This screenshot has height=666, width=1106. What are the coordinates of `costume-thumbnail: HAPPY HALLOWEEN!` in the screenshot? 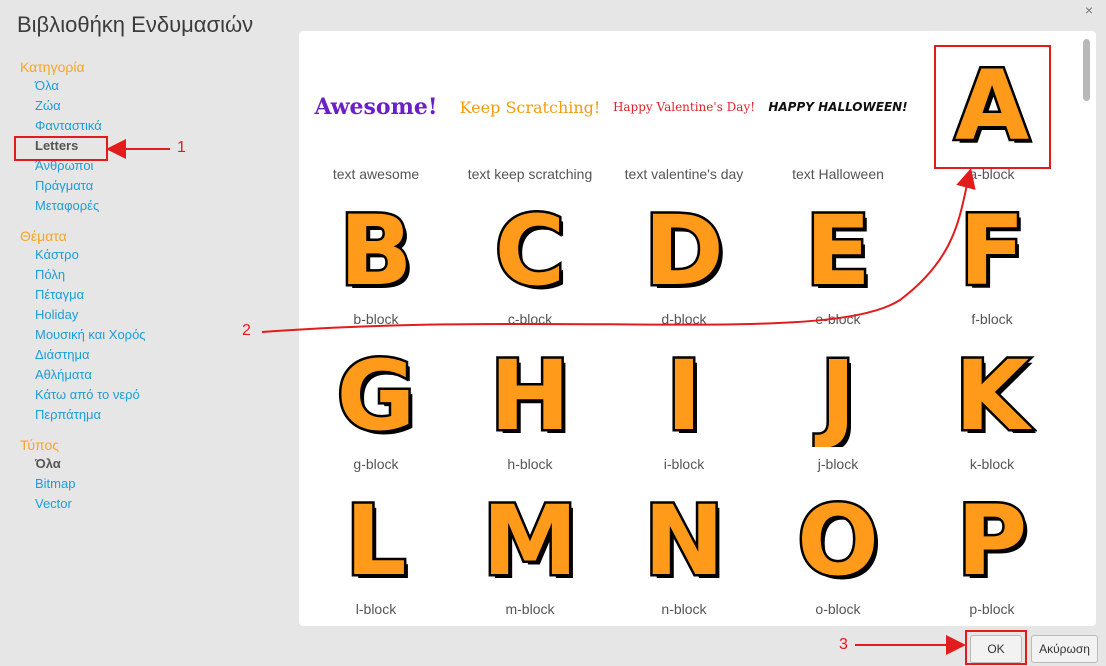 It's located at (838, 107).